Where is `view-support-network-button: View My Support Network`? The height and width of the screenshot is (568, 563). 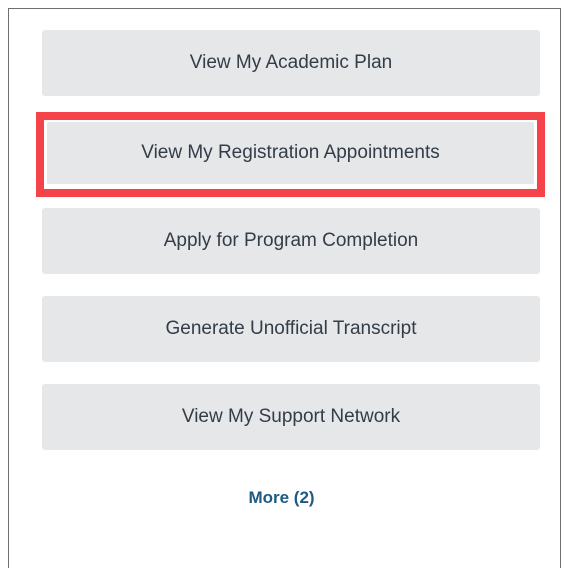
view-support-network-button: View My Support Network is located at coordinates (291, 417).